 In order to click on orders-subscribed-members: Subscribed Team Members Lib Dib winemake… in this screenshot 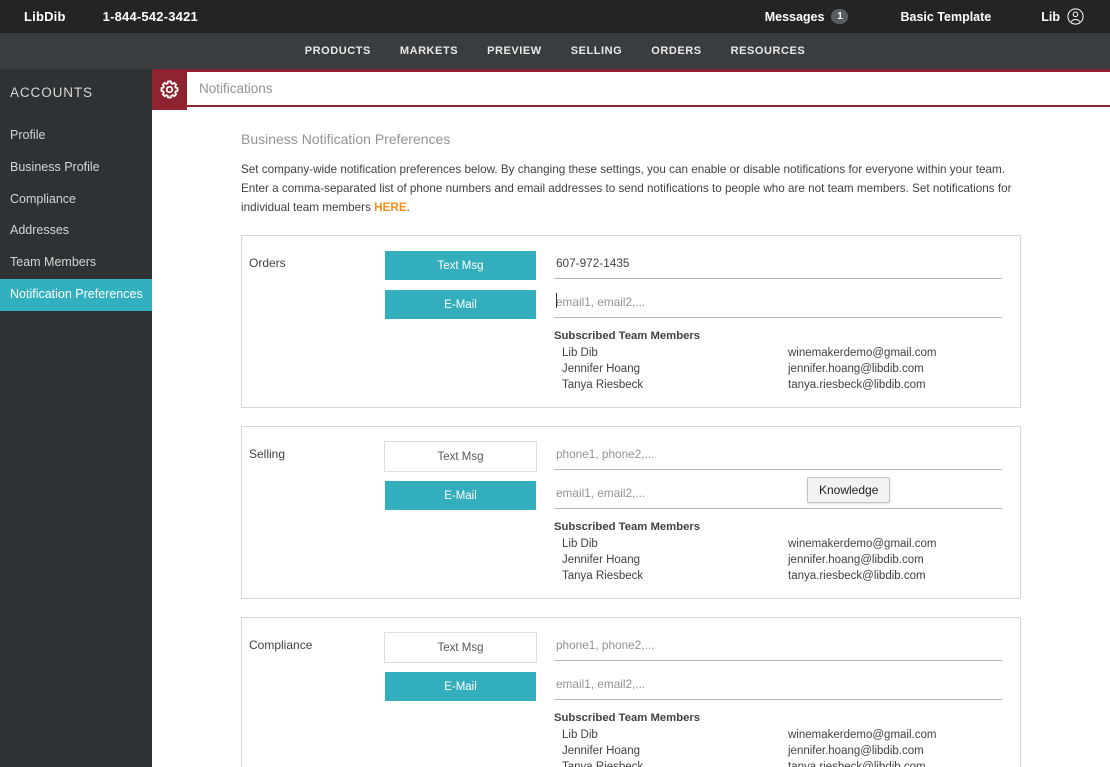, I will do `click(778, 361)`.